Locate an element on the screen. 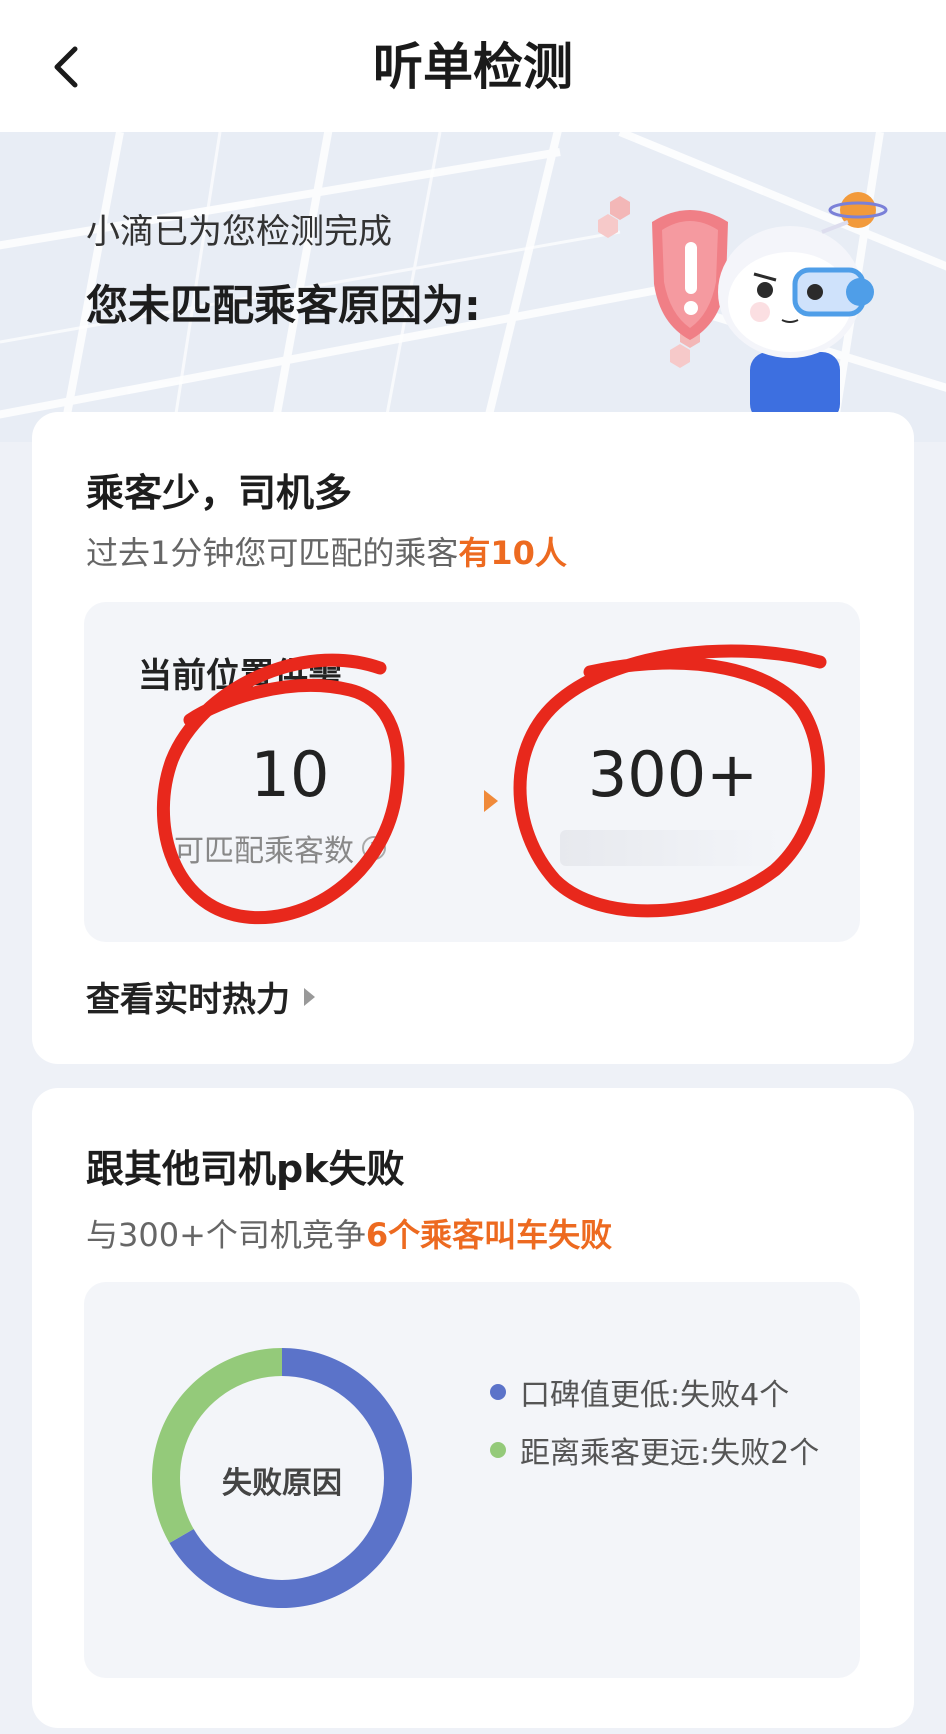 Image resolution: width=946 pixels, height=1734 pixels. hero-headline: 您未匹配乘客原因为: is located at coordinates (283, 305).